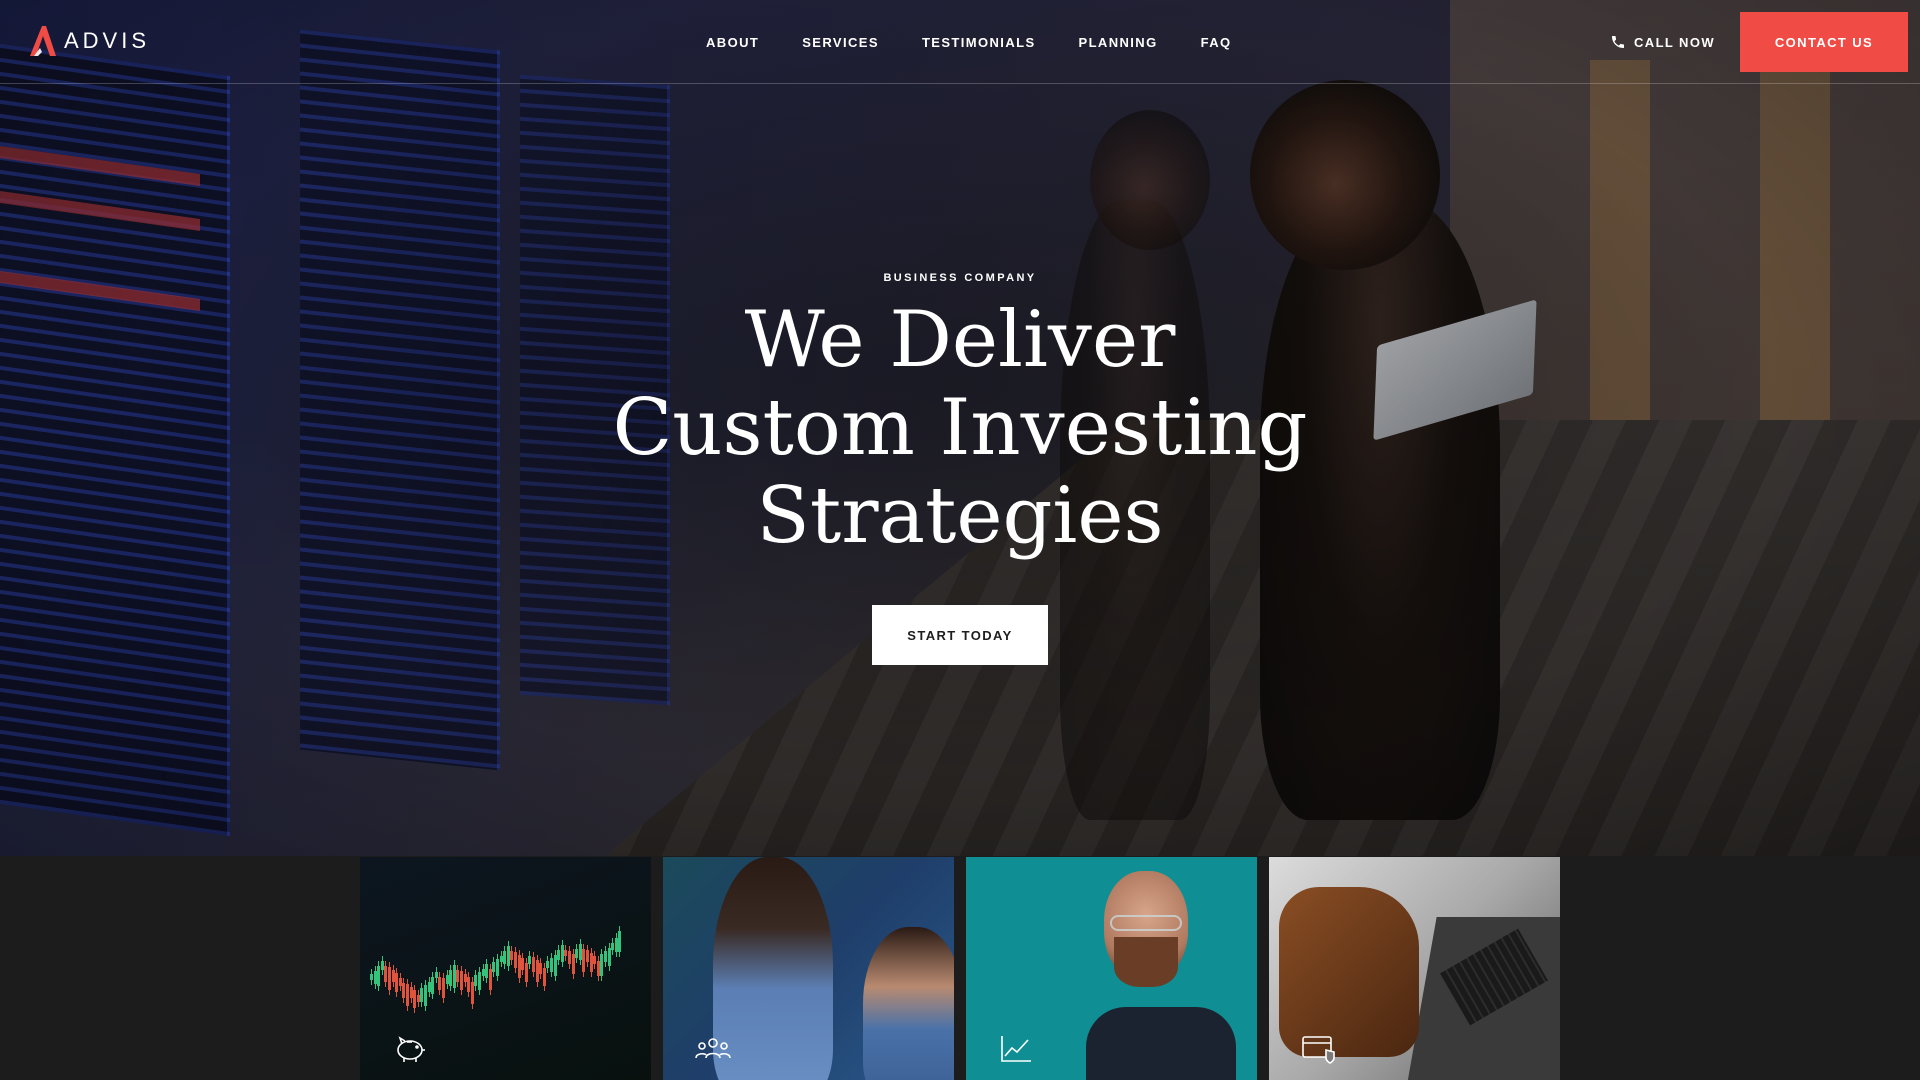 Image resolution: width=1920 pixels, height=1080 pixels. What do you see at coordinates (1414, 968) in the screenshot?
I see `feature-card-security` at bounding box center [1414, 968].